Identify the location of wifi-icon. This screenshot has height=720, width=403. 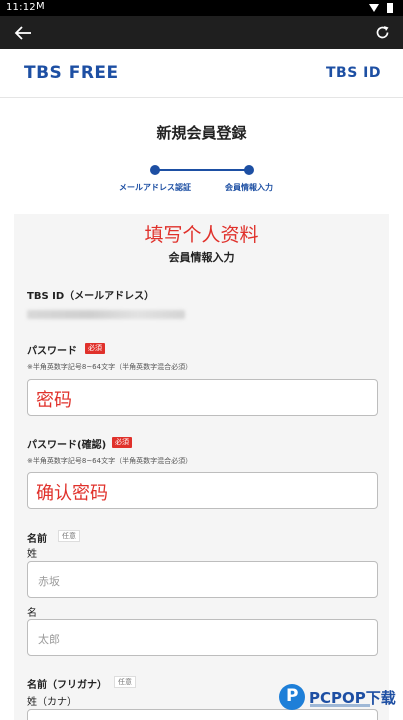
(374, 8).